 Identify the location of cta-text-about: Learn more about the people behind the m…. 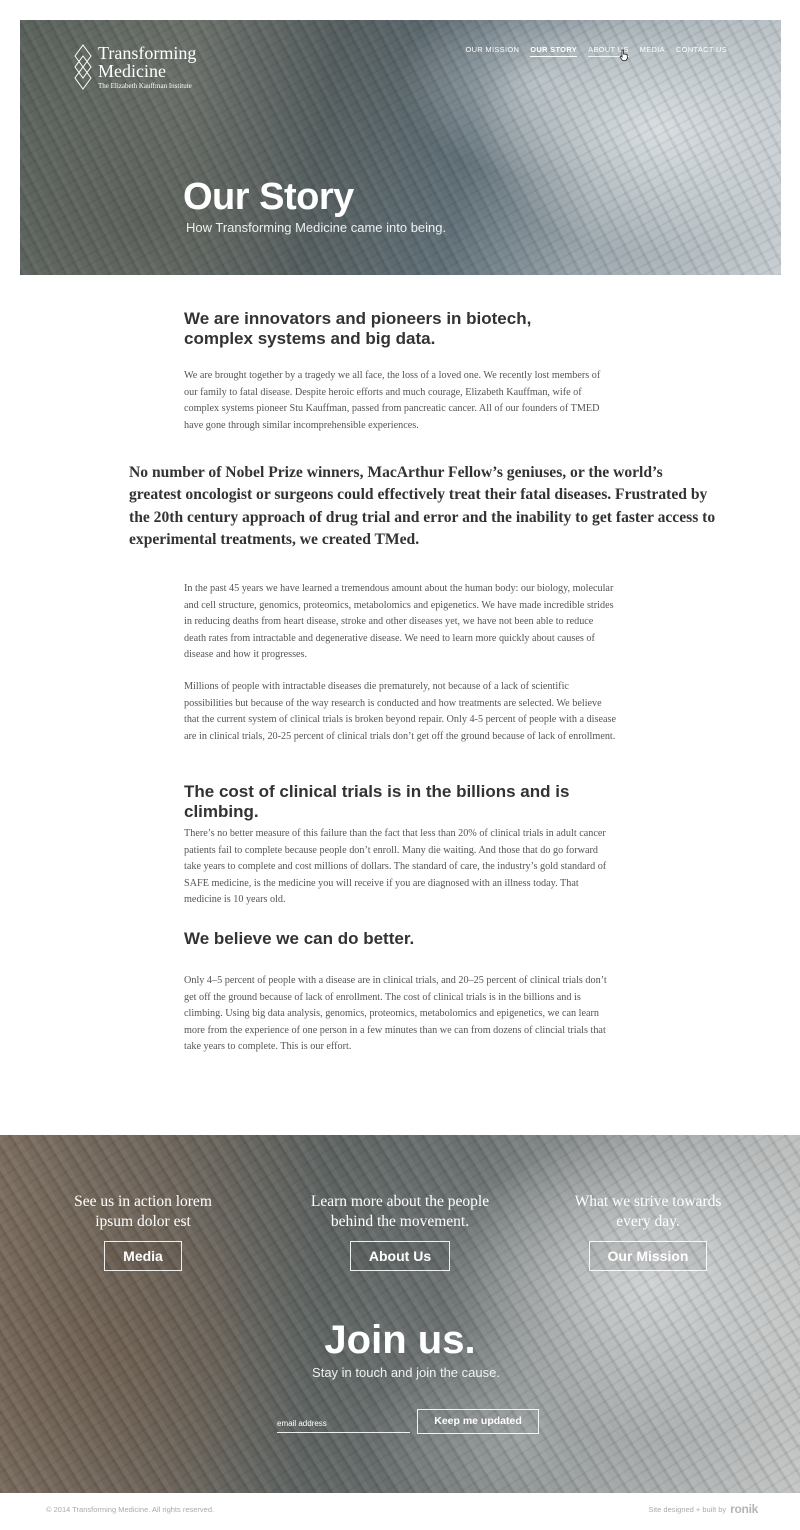
(400, 1211).